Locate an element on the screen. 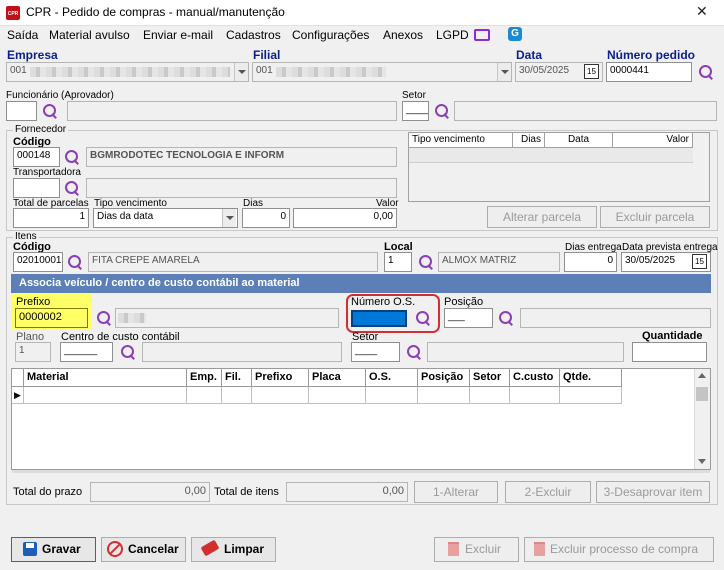  grid-header-placa: Placa is located at coordinates (337, 378).